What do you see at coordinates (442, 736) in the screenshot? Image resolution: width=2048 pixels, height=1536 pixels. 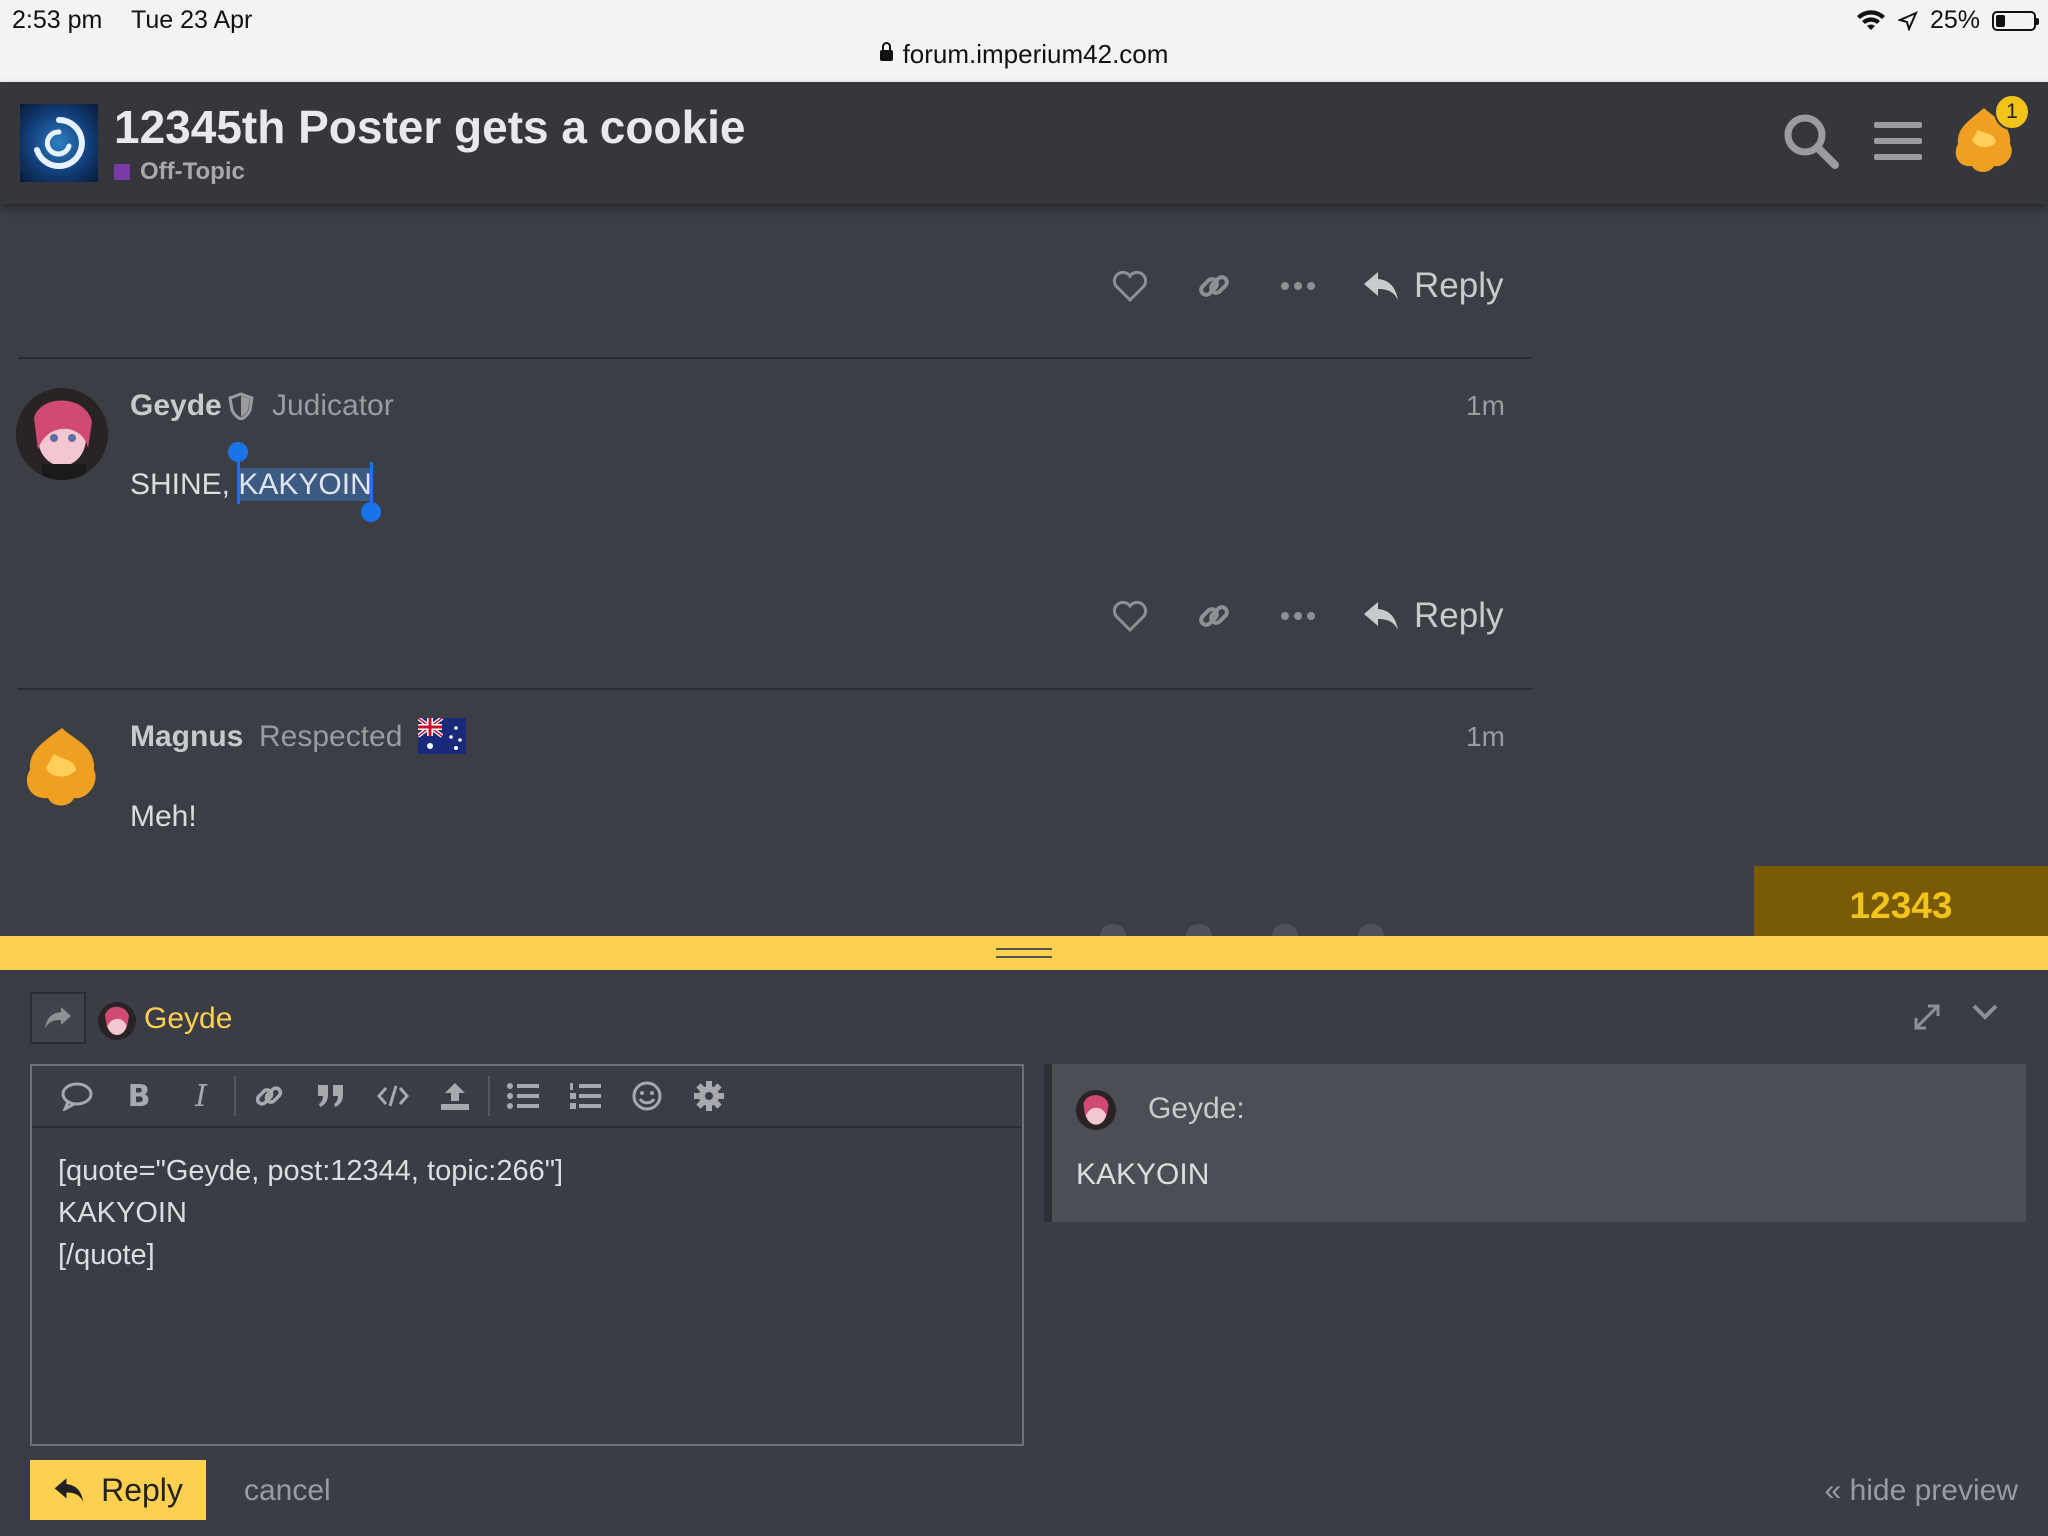 I see `australia-flag-icon` at bounding box center [442, 736].